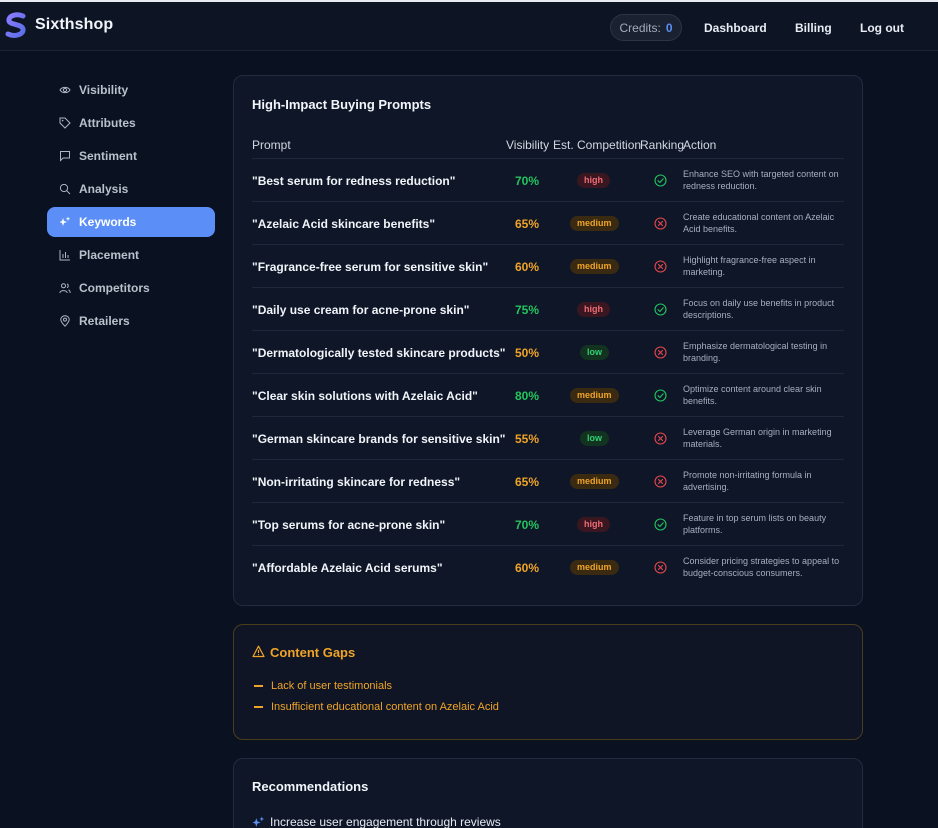 This screenshot has width=938, height=828. What do you see at coordinates (342, 104) in the screenshot?
I see `card-title: High-Impact Buying Prompts` at bounding box center [342, 104].